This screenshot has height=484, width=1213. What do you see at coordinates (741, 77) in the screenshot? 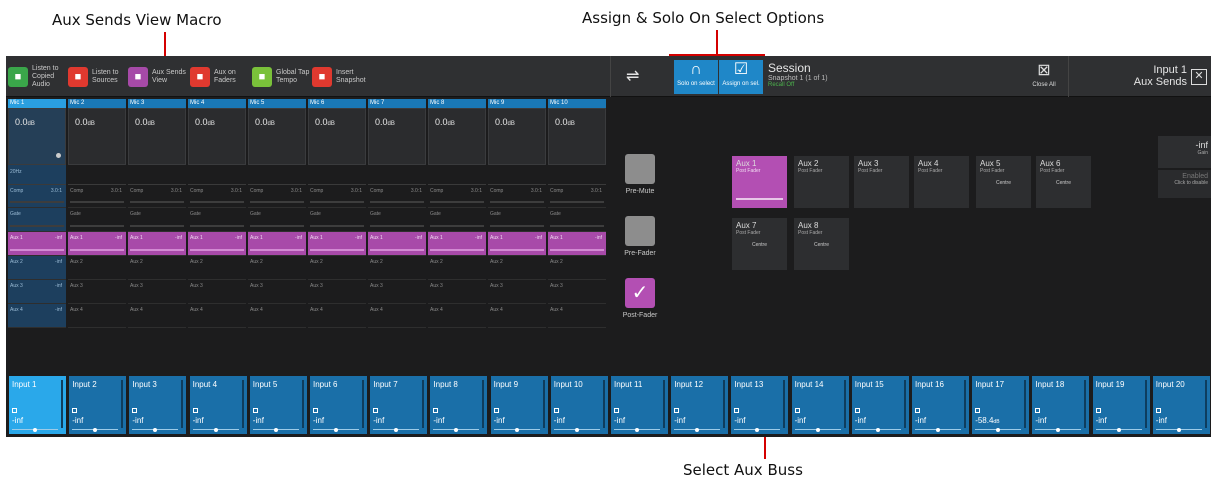
I see `assign-on-select-button: ☑ Assign on sel.` at bounding box center [741, 77].